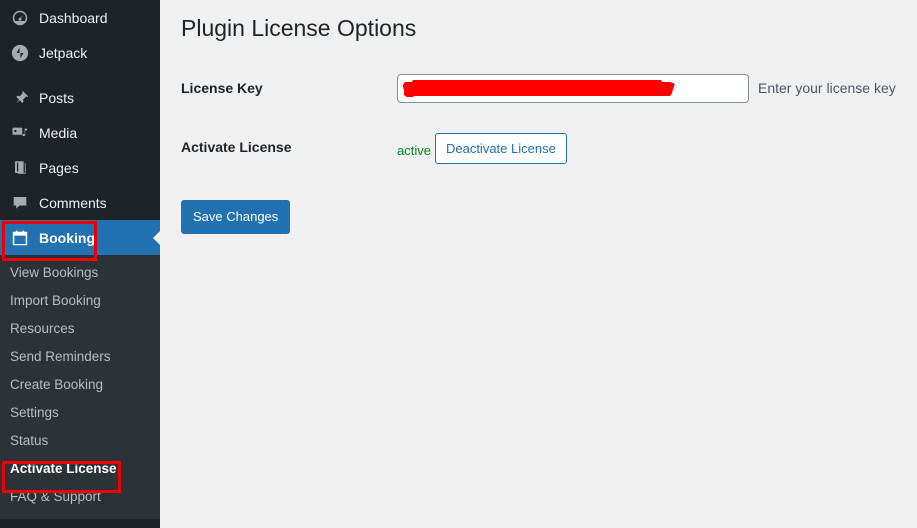 Image resolution: width=917 pixels, height=528 pixels. Describe the element at coordinates (80, 273) in the screenshot. I see `submenu-item-view-bookings: View Bookings` at that location.